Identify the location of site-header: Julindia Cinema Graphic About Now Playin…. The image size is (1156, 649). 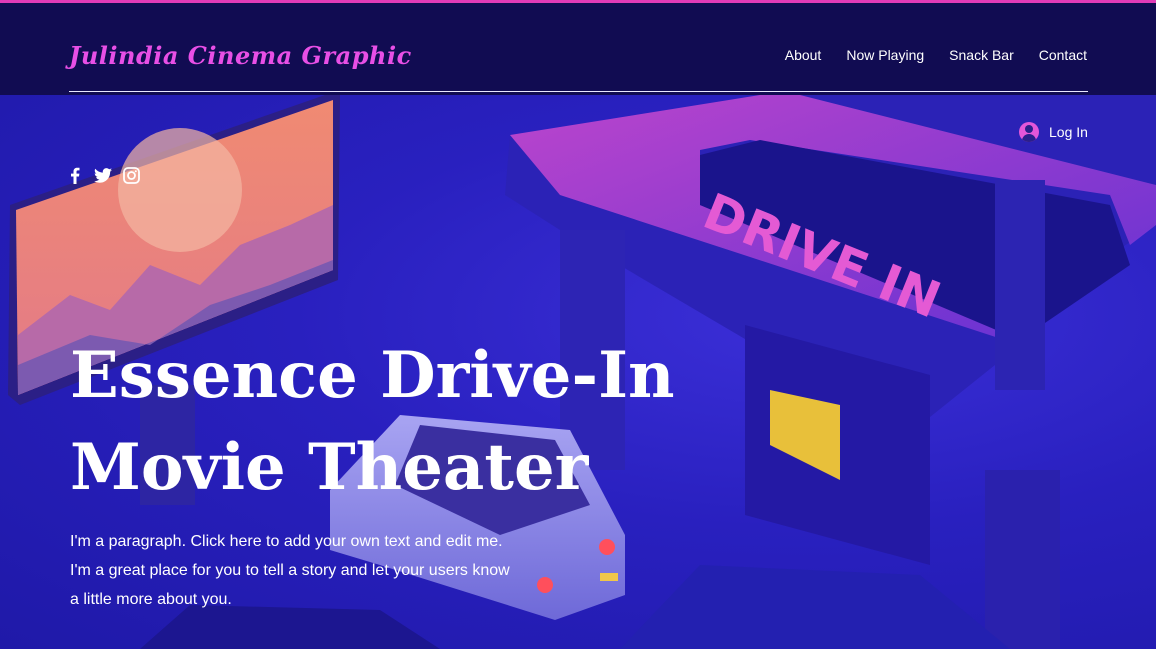
(578, 49).